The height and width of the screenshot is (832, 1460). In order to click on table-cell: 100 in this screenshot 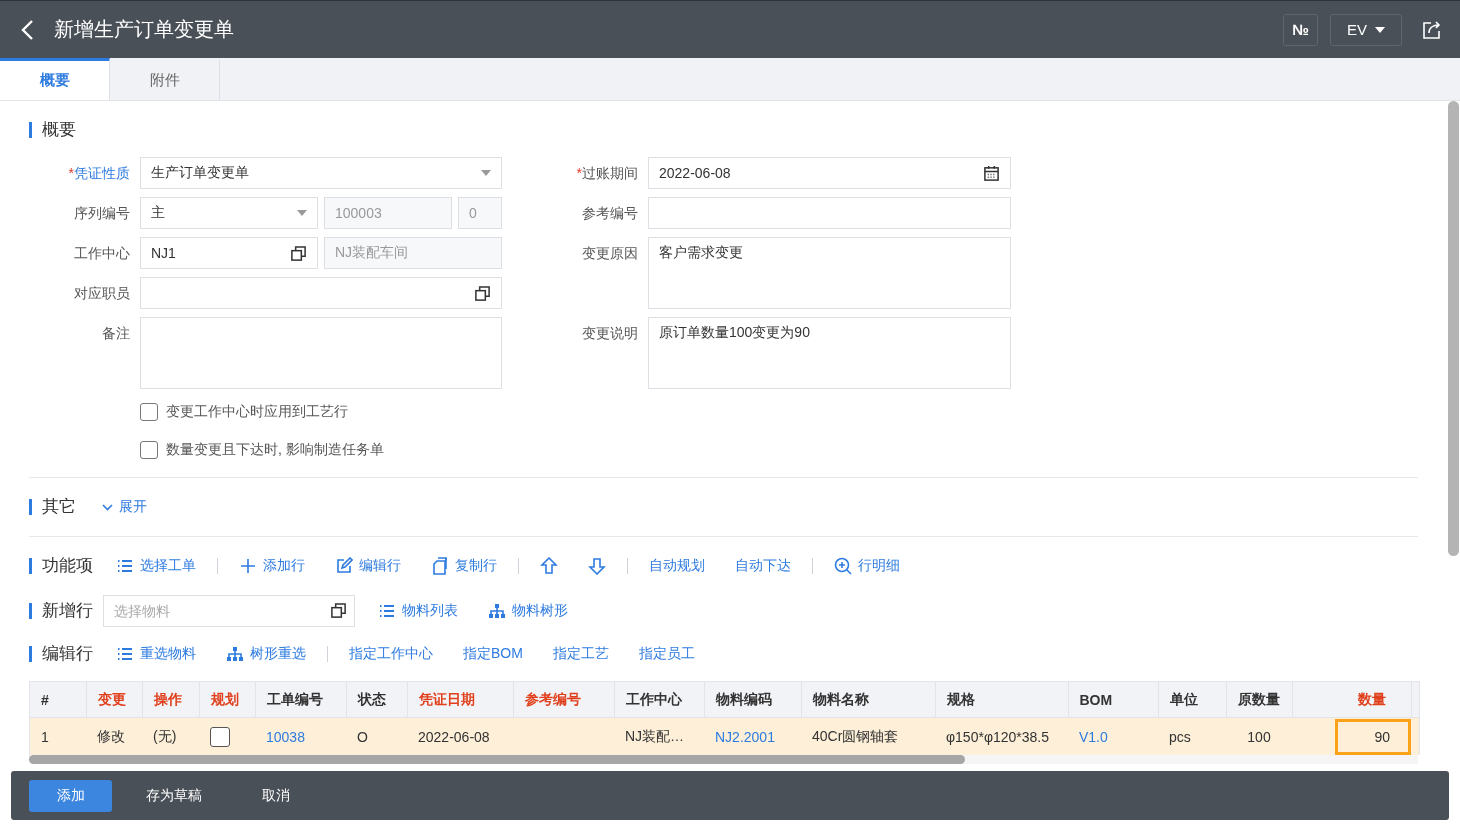, I will do `click(1259, 736)`.